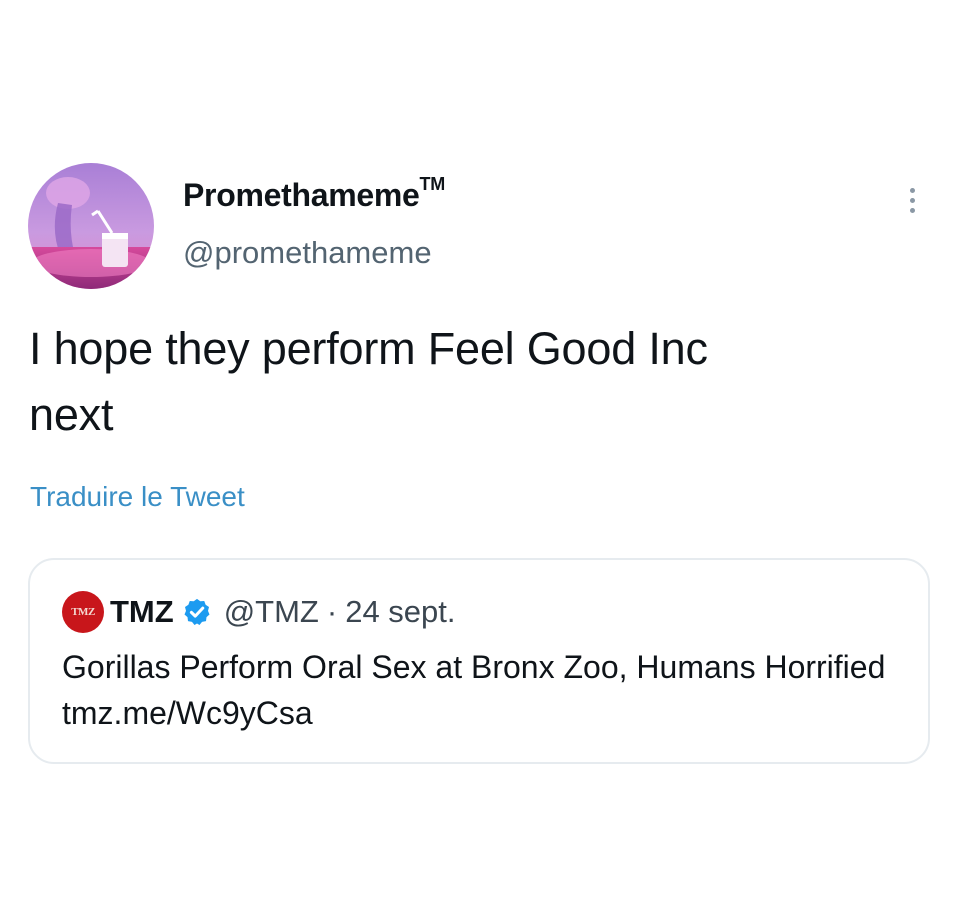 The height and width of the screenshot is (898, 960). I want to click on avatar-image, so click(91, 226).